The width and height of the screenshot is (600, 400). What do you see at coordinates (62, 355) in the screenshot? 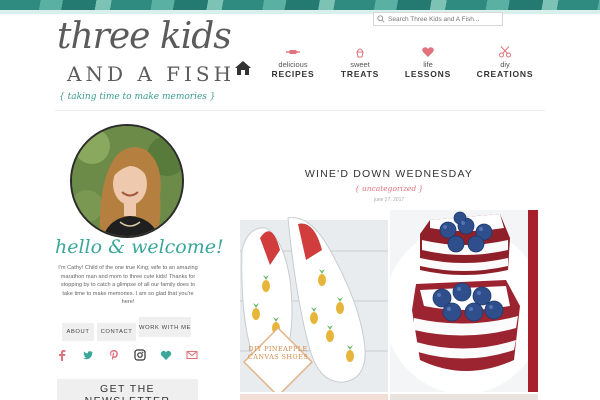
I see `facebook-icon` at bounding box center [62, 355].